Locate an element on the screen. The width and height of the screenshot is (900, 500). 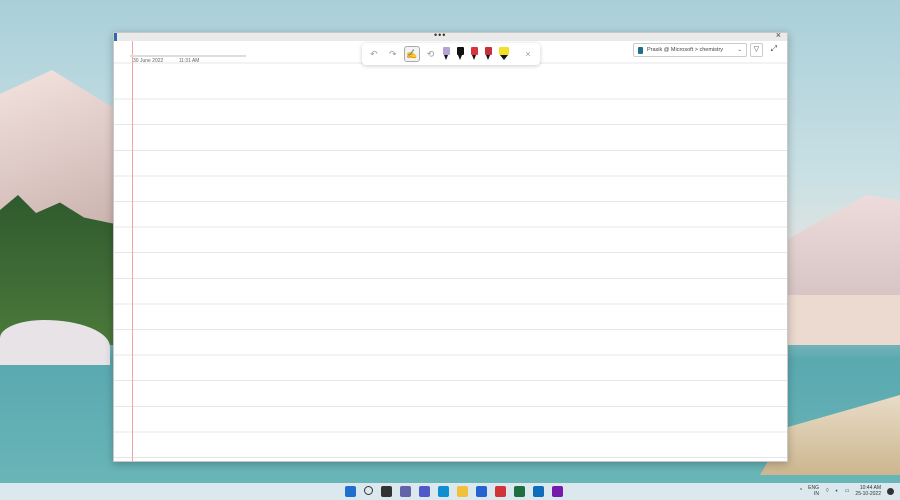
taskbar-app-edge is located at coordinates (443, 491).